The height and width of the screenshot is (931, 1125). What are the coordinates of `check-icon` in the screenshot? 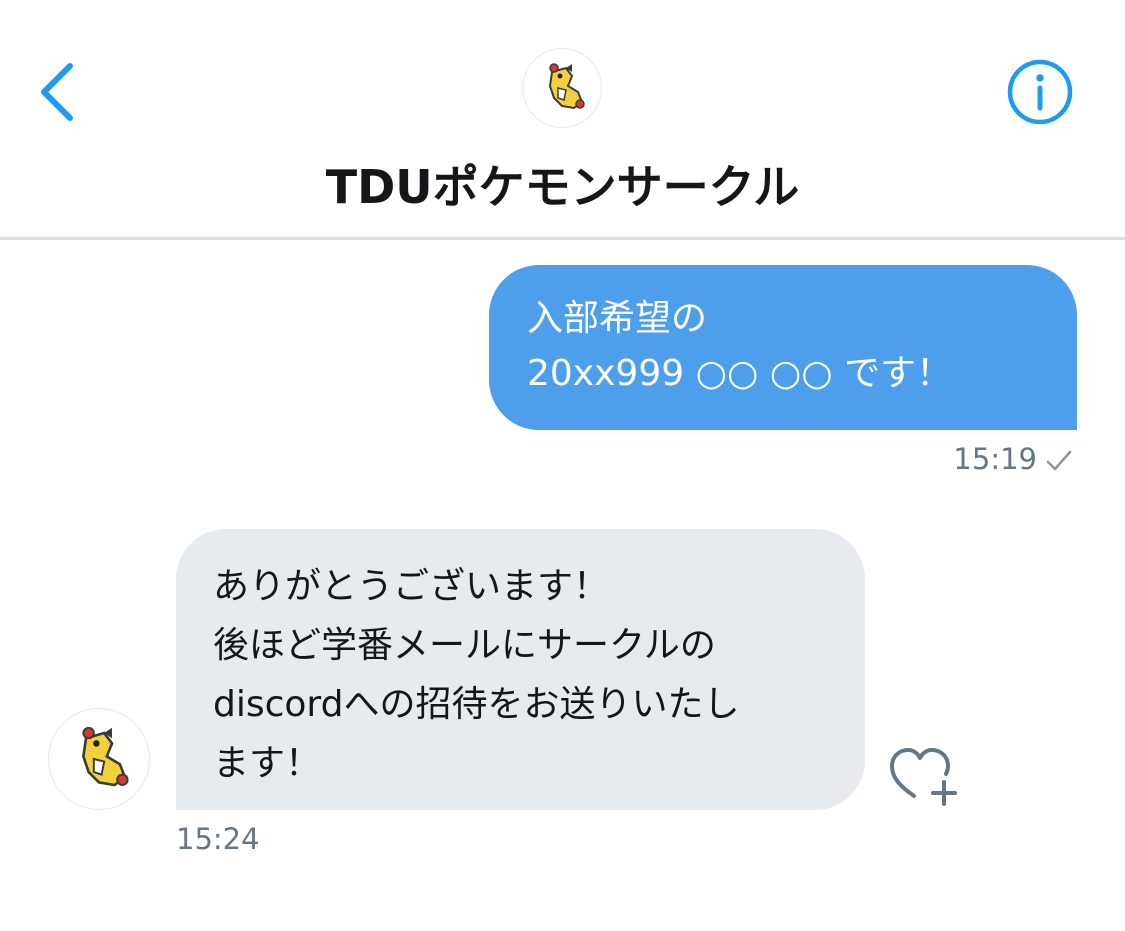 It's located at (1059, 460).